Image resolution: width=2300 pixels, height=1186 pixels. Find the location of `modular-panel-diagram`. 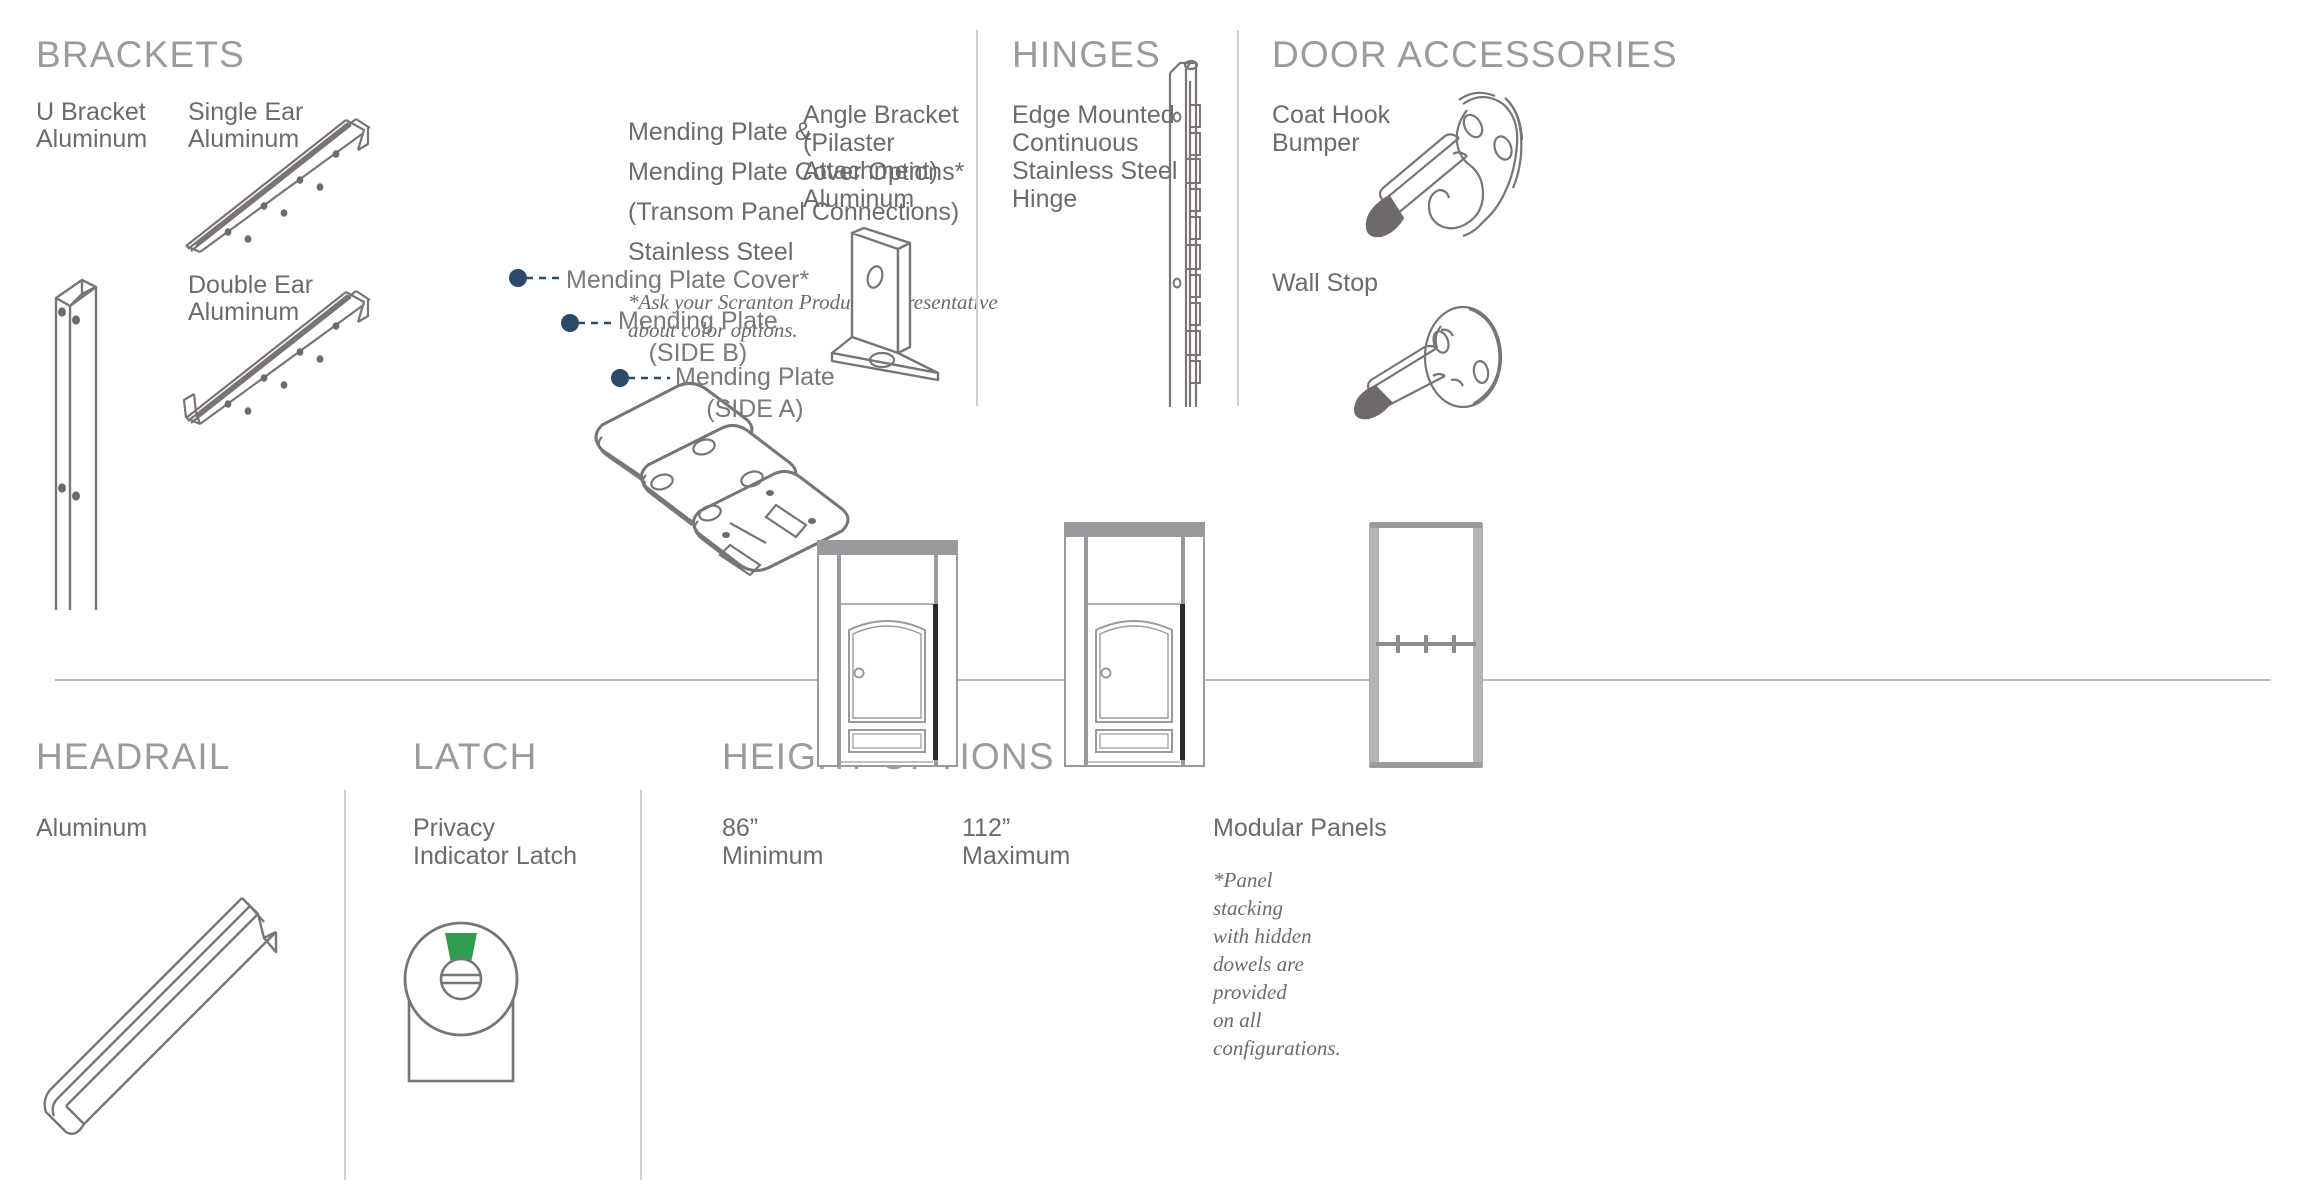

modular-panel-diagram is located at coordinates (1426, 645).